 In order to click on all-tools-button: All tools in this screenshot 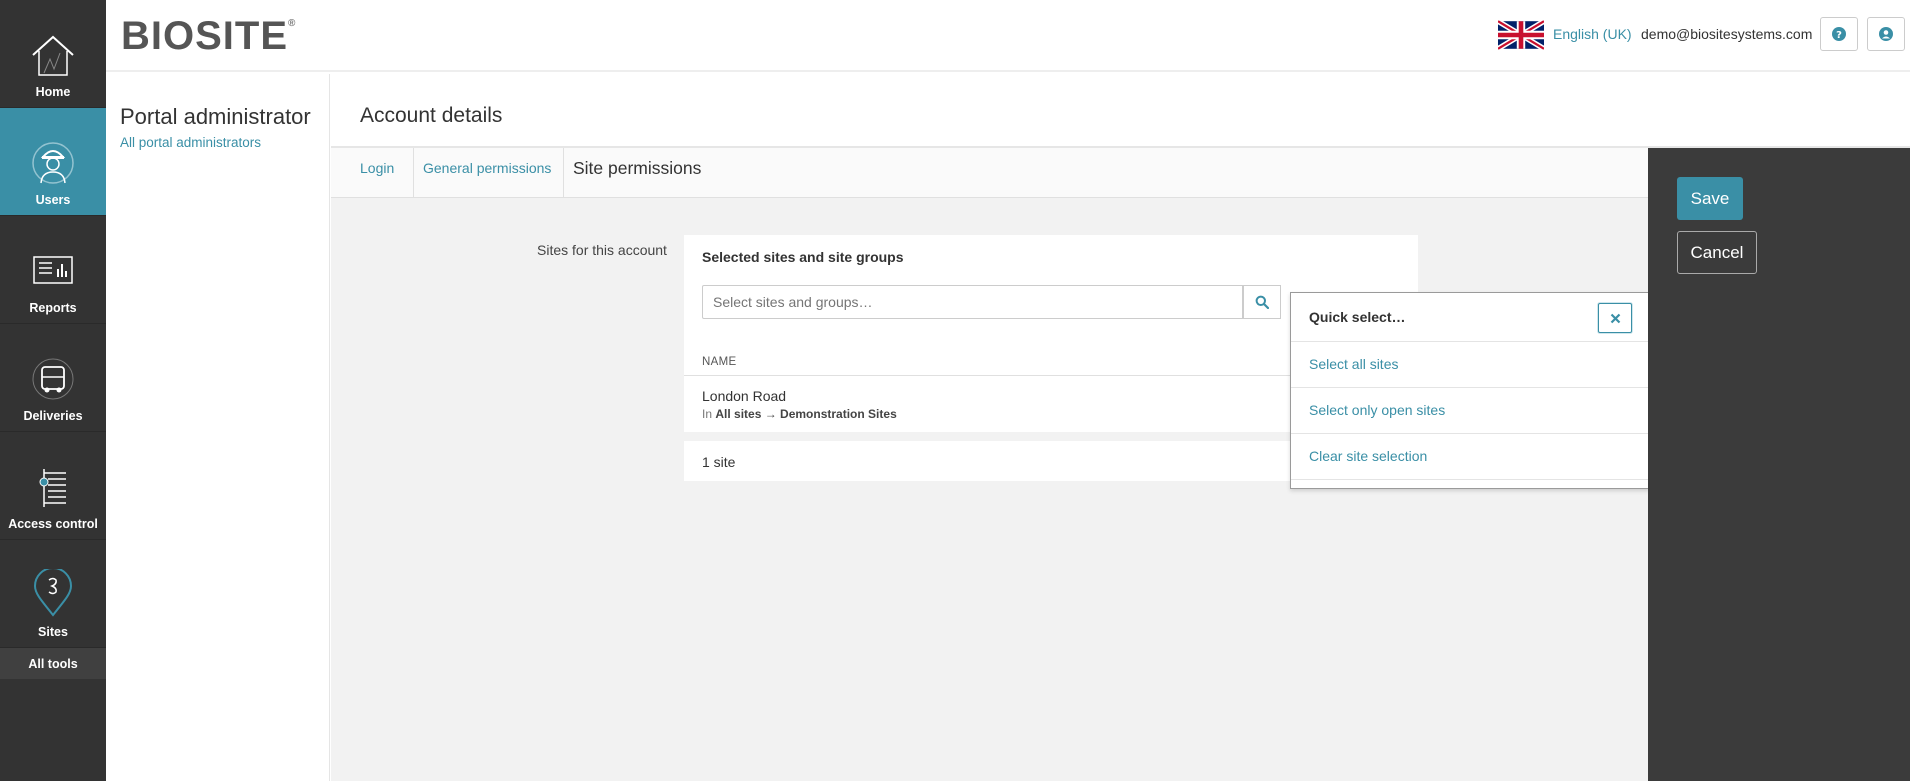, I will do `click(53, 663)`.